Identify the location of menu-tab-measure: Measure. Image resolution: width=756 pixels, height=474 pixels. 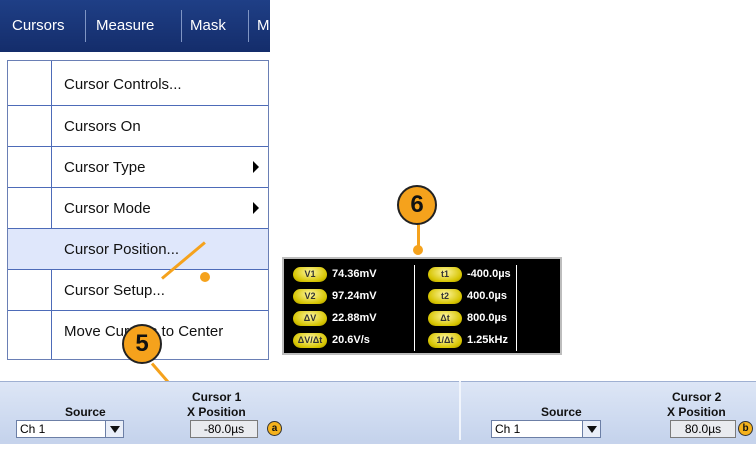
(125, 26).